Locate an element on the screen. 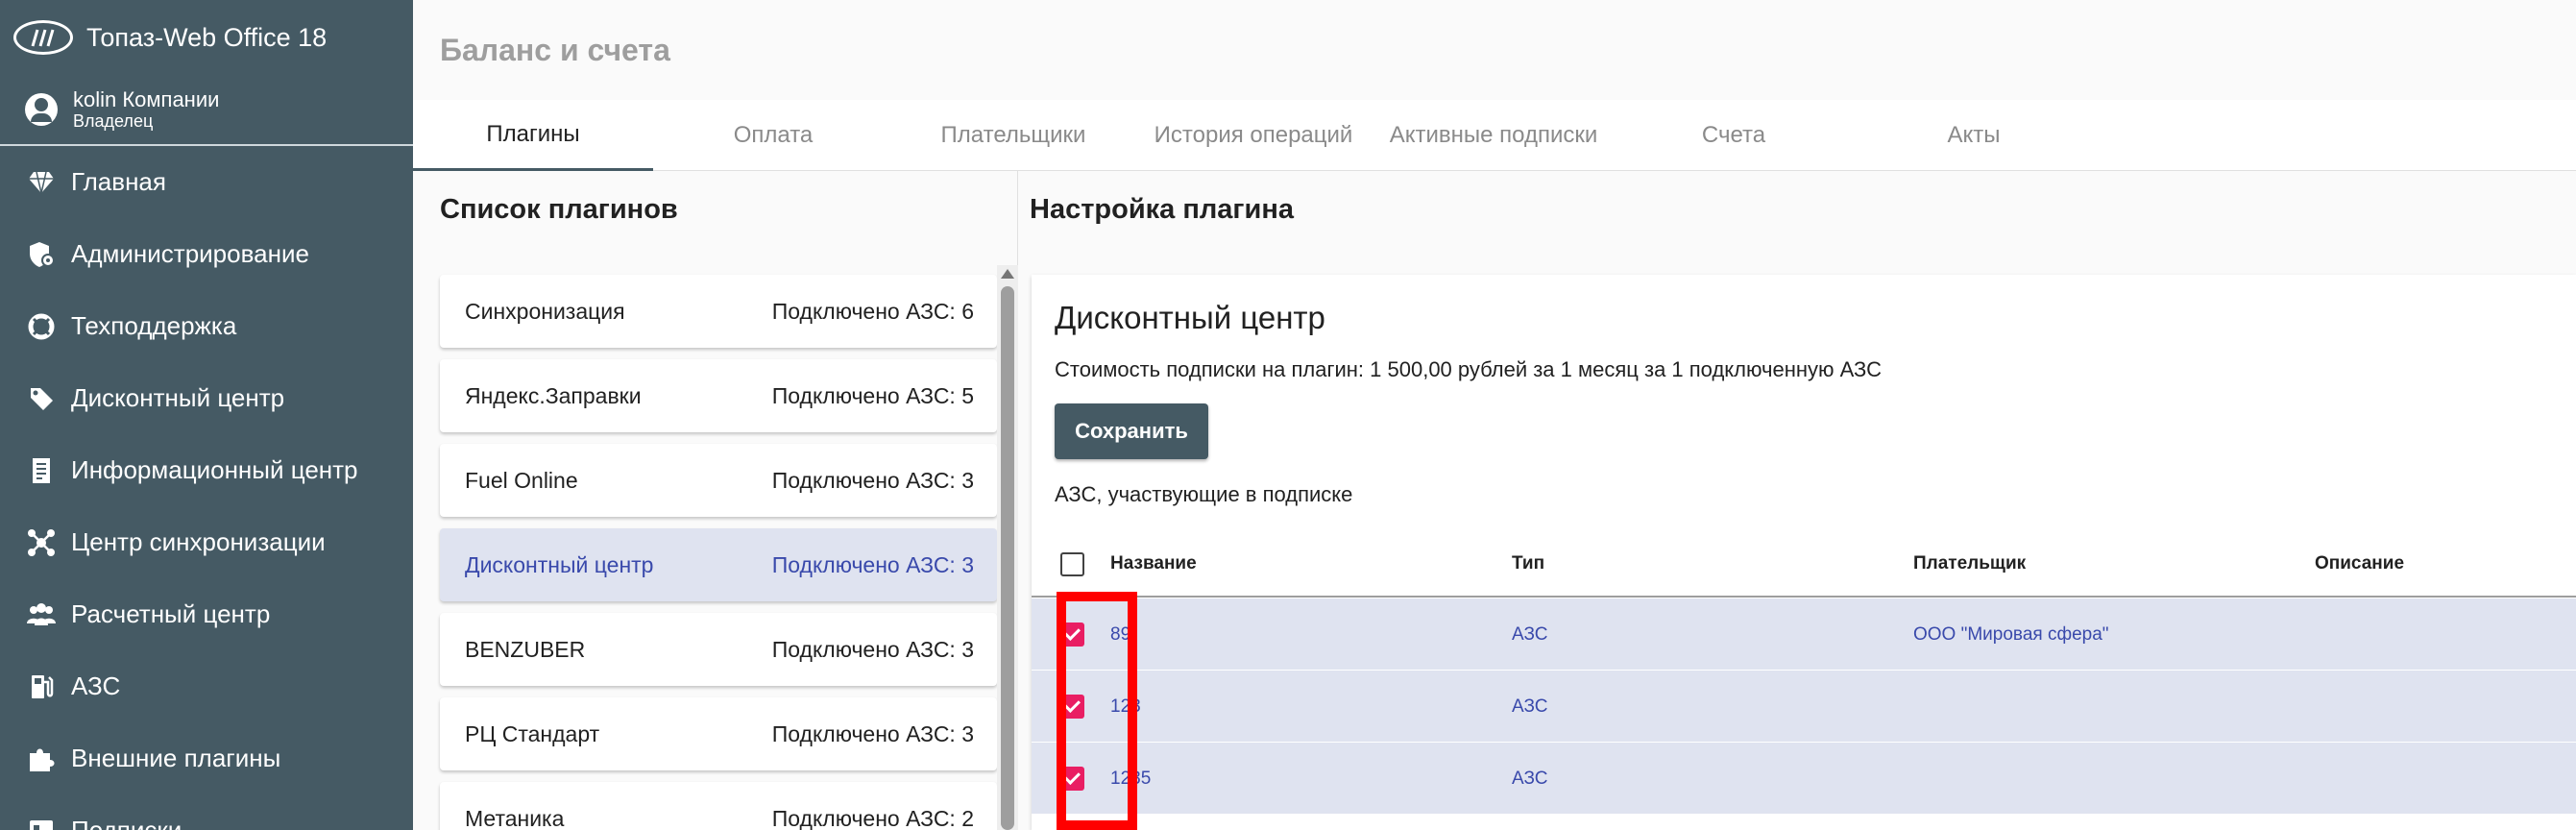 This screenshot has width=2576, height=830. scroll-up-icon is located at coordinates (1007, 274).